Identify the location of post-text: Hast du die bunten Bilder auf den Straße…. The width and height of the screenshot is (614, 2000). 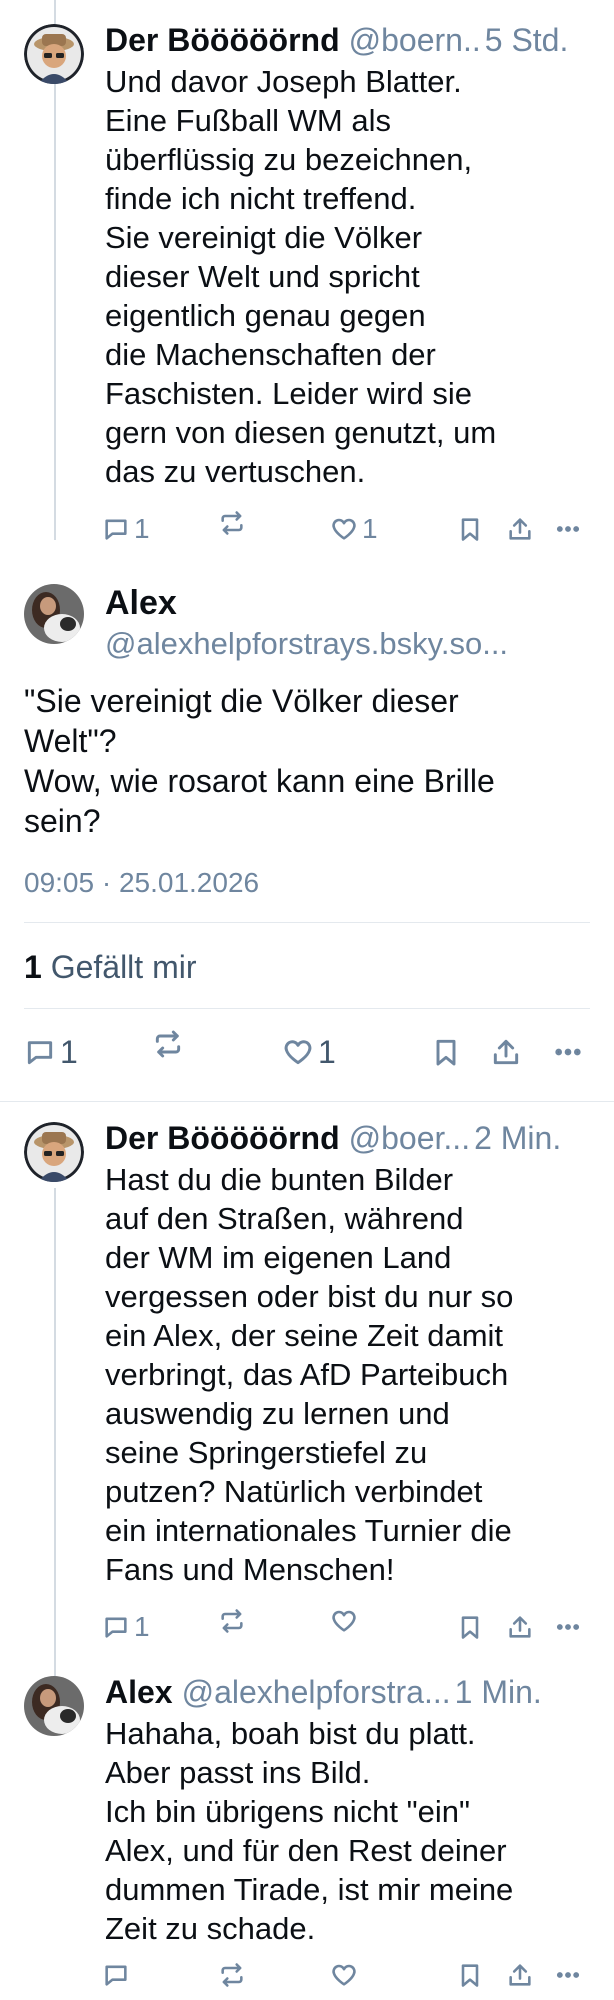
(309, 1374).